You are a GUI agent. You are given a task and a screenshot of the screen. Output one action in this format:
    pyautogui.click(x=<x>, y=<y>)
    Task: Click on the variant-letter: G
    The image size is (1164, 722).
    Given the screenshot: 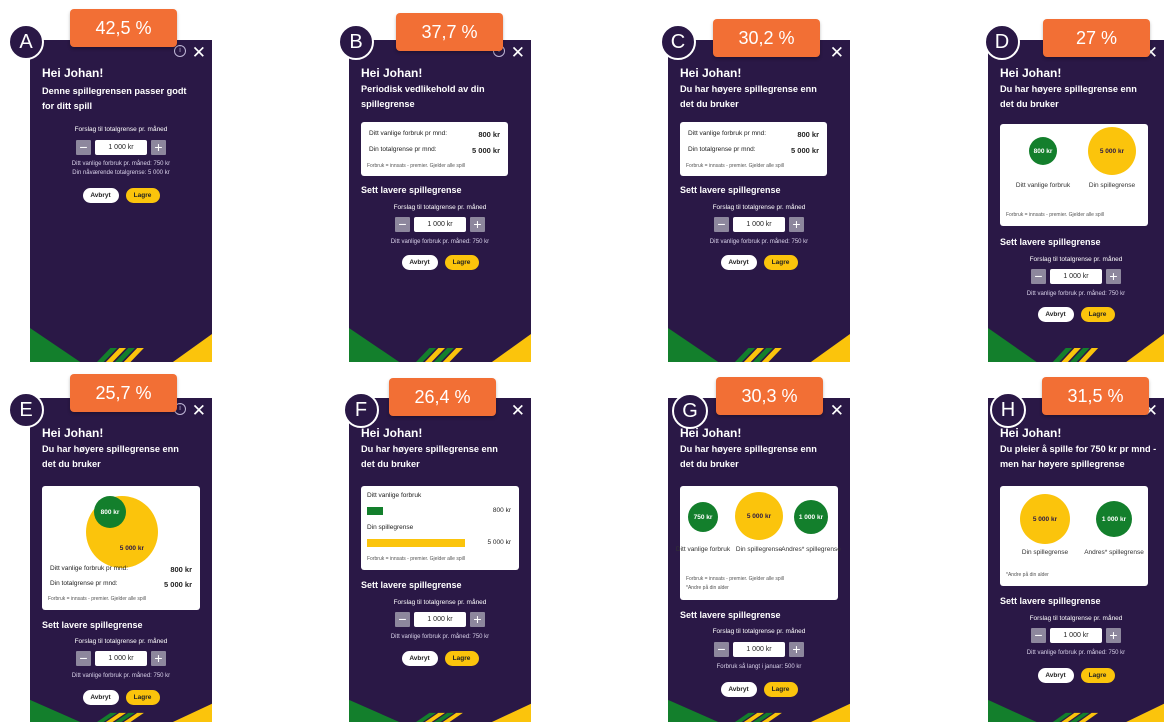 What is the action you would take?
    pyautogui.click(x=690, y=411)
    